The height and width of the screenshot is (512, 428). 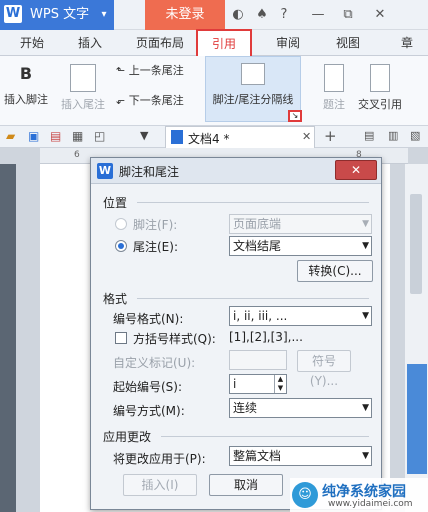 I want to click on cross-reference-label: 交叉引用, so click(x=380, y=104).